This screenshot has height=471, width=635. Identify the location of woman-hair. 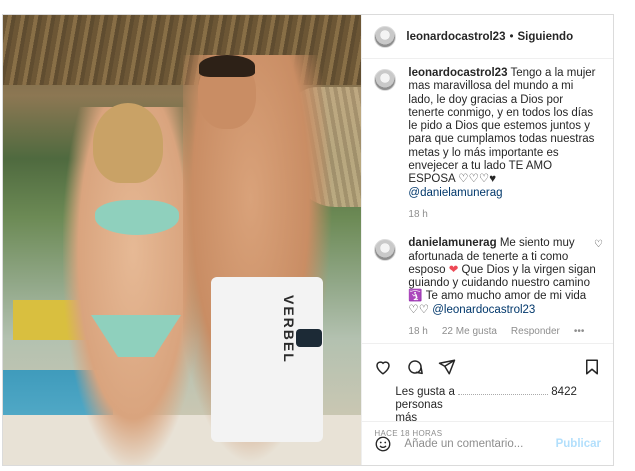
(128, 143).